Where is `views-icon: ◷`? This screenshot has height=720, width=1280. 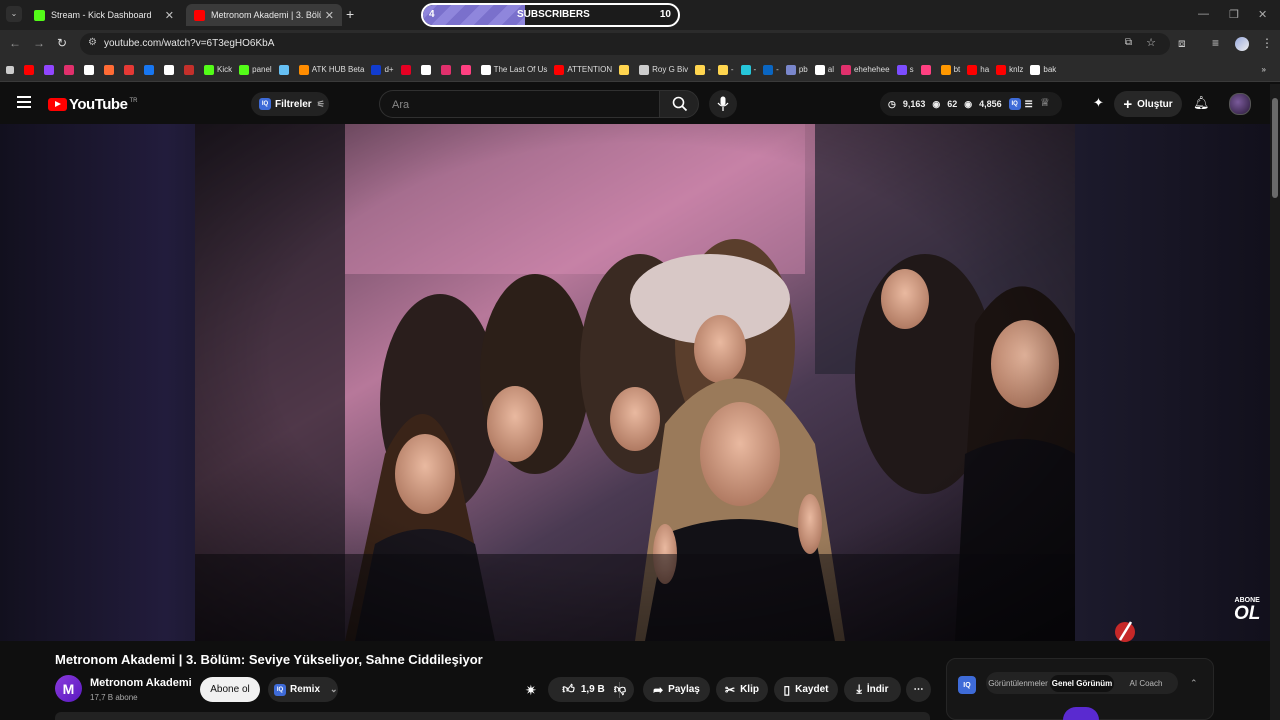
views-icon: ◷ is located at coordinates (892, 103).